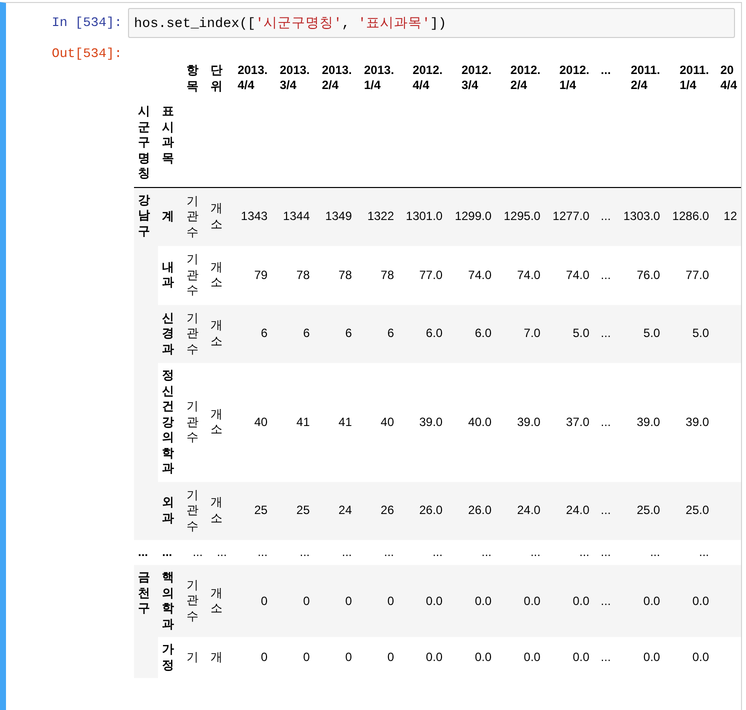 The width and height of the screenshot is (746, 710). Describe the element at coordinates (146, 143) in the screenshot. I see `index-name: 시군구명칭` at that location.